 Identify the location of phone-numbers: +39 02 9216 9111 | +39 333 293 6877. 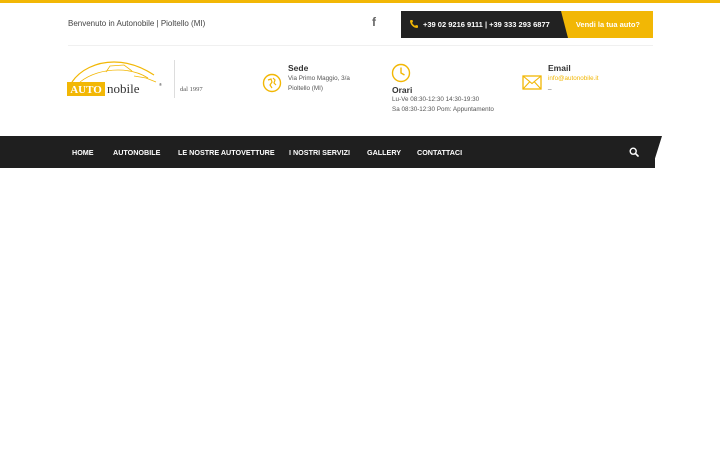
(486, 24).